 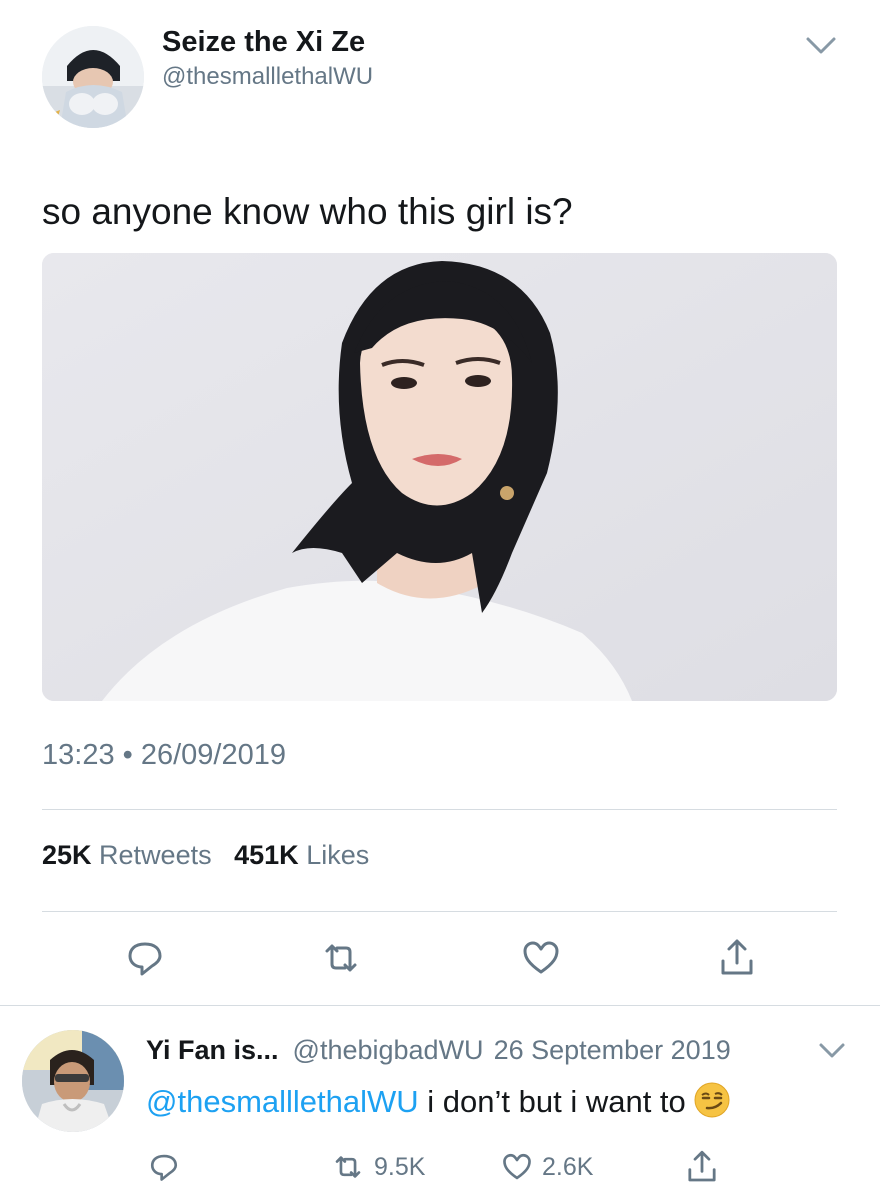 I want to click on reply-retweet-button: 9.5K, so click(x=376, y=1167).